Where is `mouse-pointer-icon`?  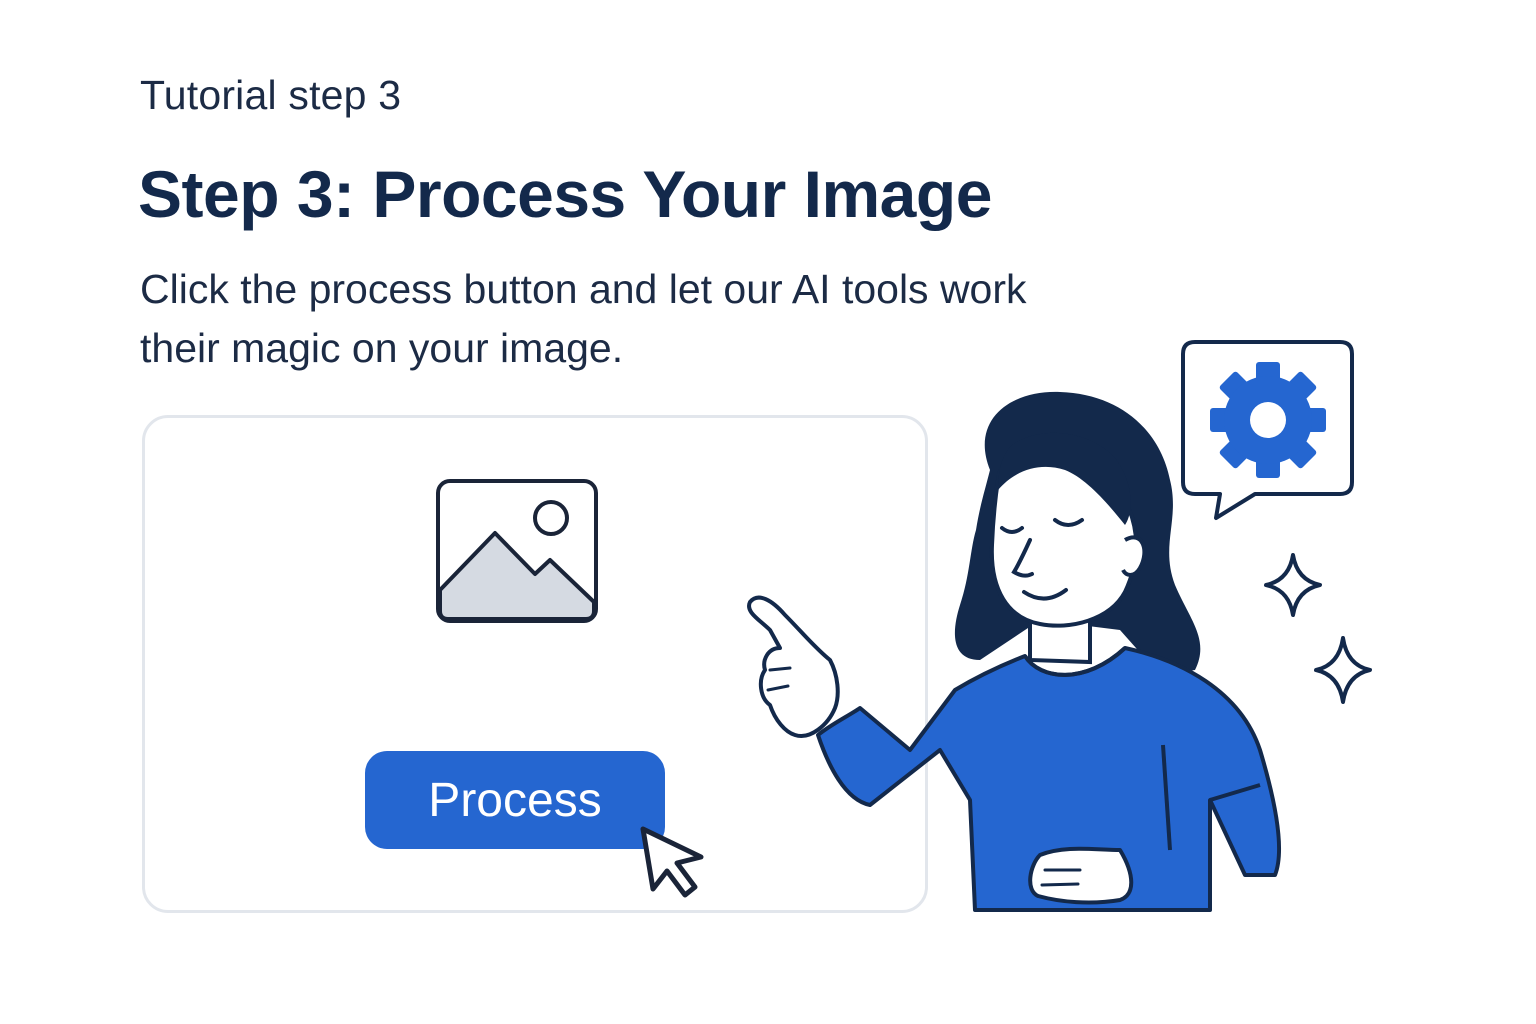 mouse-pointer-icon is located at coordinates (672, 862).